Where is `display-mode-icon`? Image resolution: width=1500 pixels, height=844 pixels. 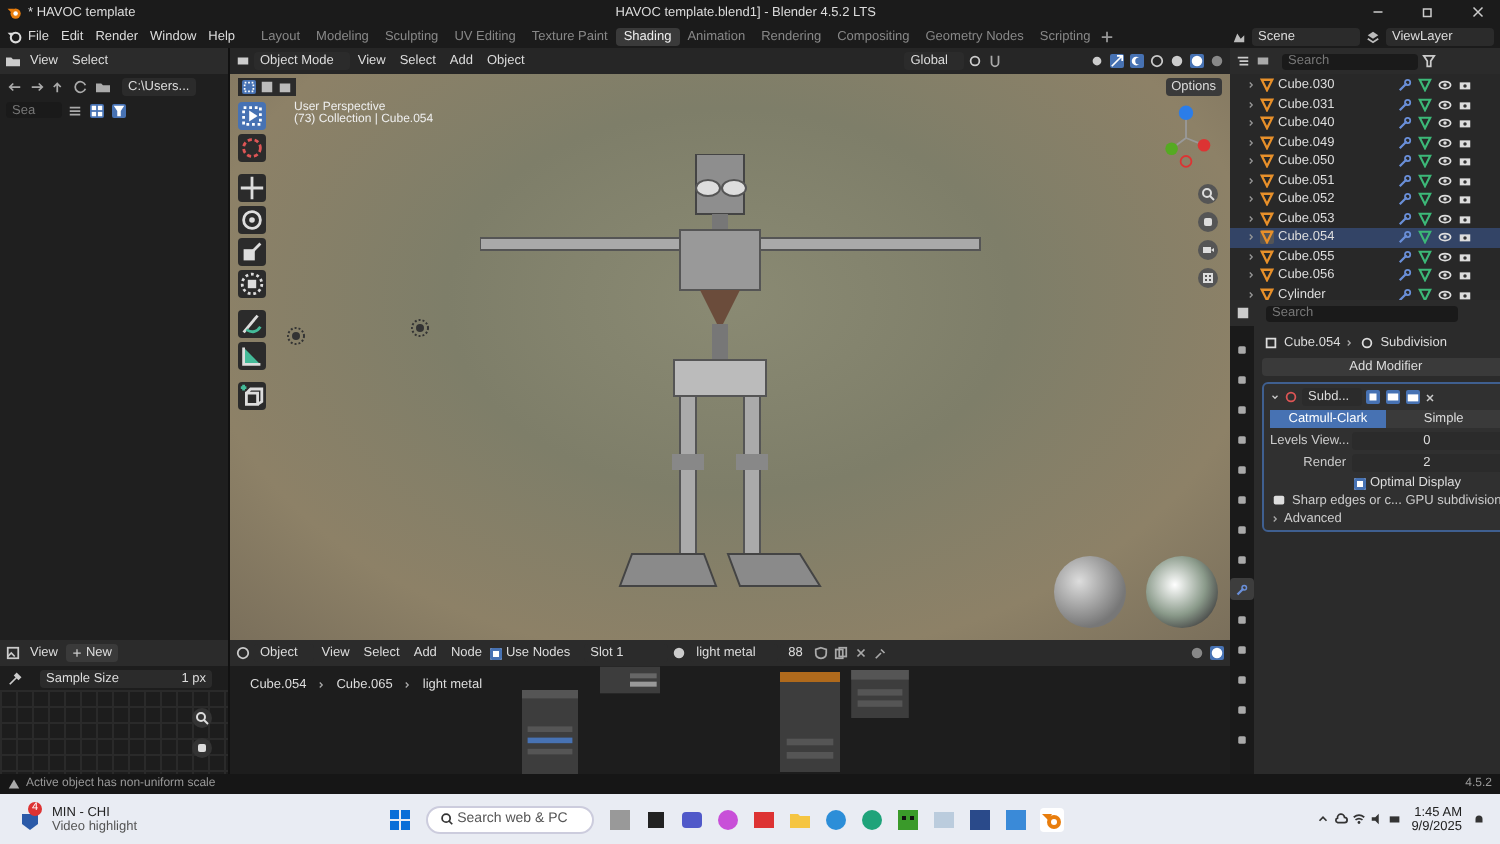
display-mode-icon is located at coordinates (1263, 61).